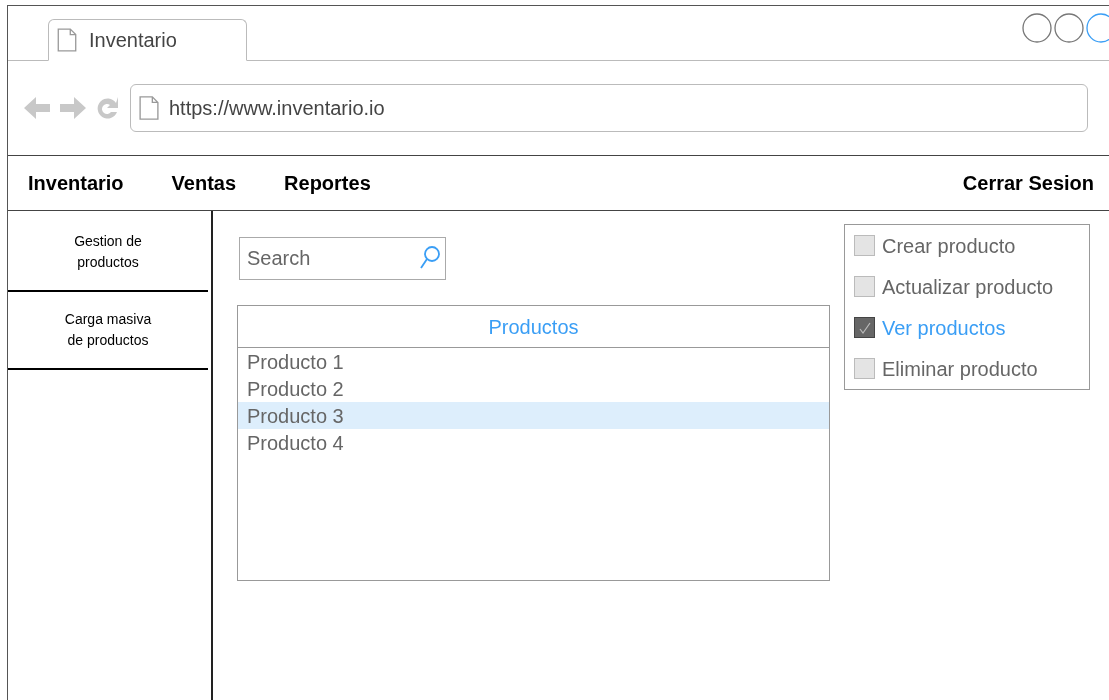 The width and height of the screenshot is (1109, 700). I want to click on check-icon, so click(864, 327).